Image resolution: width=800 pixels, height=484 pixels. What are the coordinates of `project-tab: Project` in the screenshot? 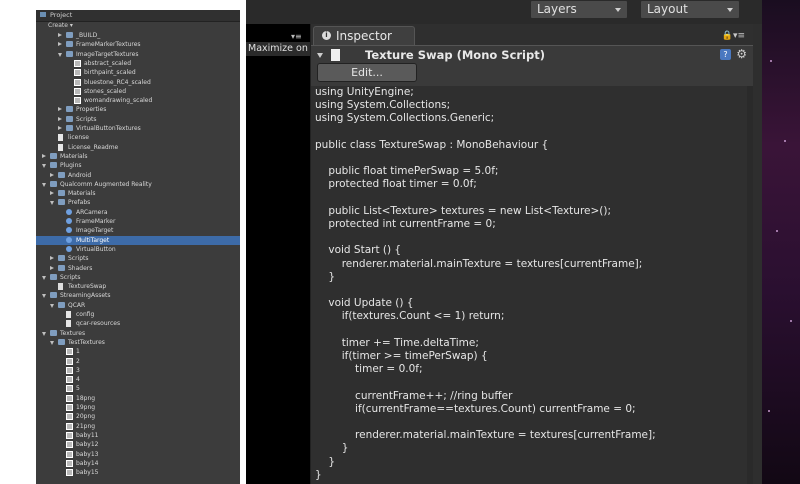 It's located at (138, 16).